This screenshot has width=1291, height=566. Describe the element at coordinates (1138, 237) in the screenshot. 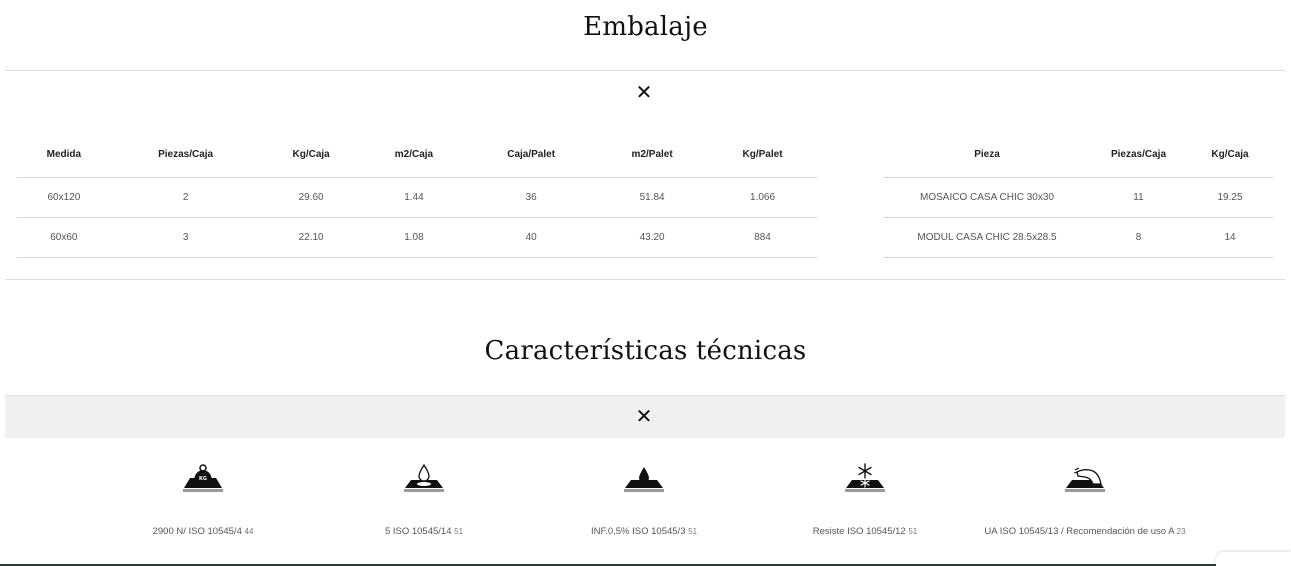

I see `table-cell: 8` at that location.